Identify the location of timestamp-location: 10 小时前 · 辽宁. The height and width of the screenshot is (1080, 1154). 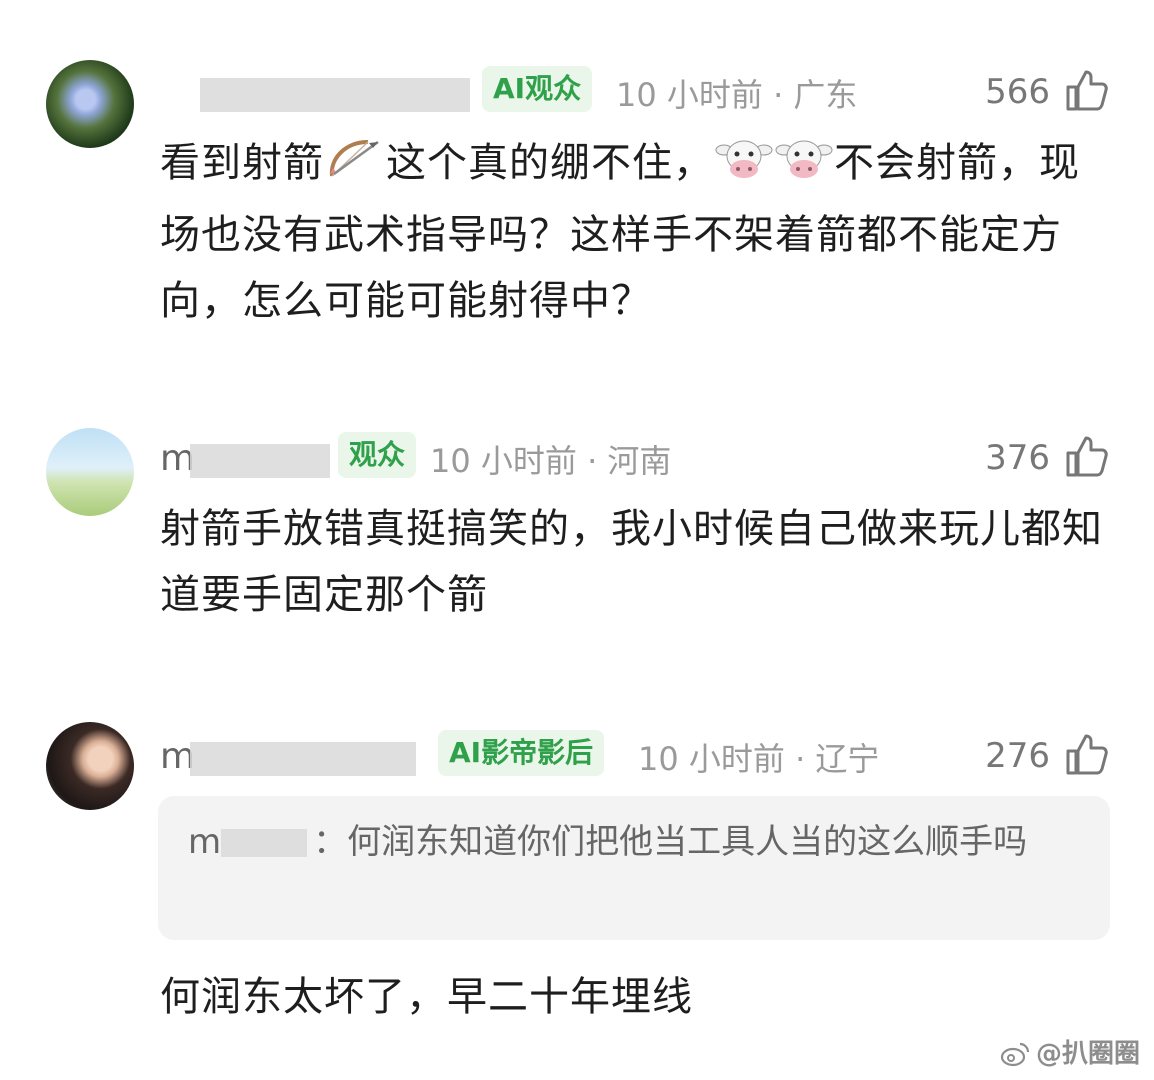
(759, 759).